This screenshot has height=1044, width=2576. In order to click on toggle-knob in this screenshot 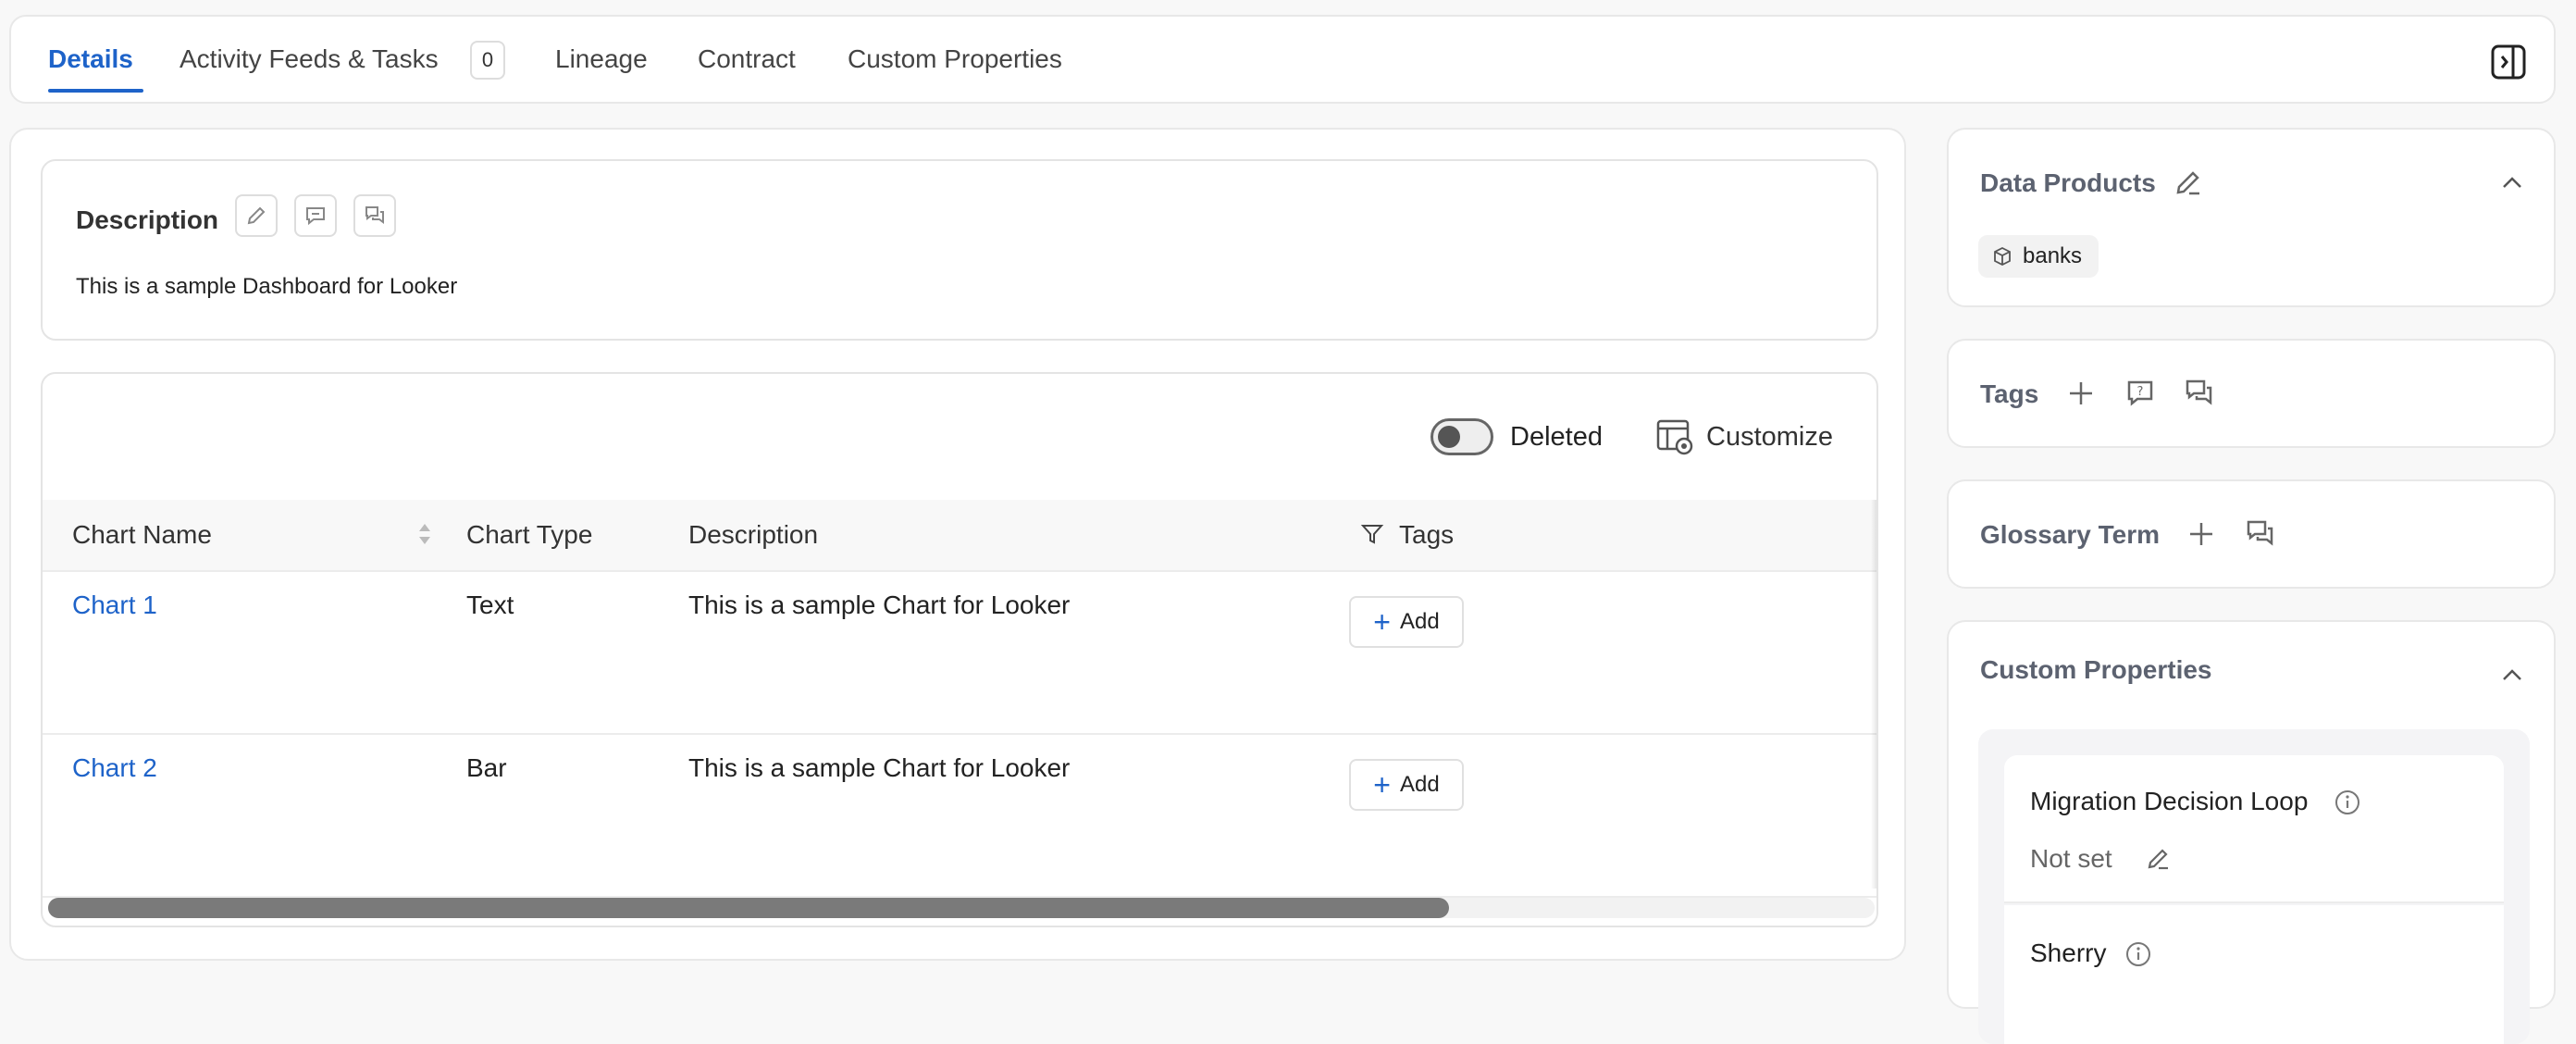, I will do `click(1449, 437)`.